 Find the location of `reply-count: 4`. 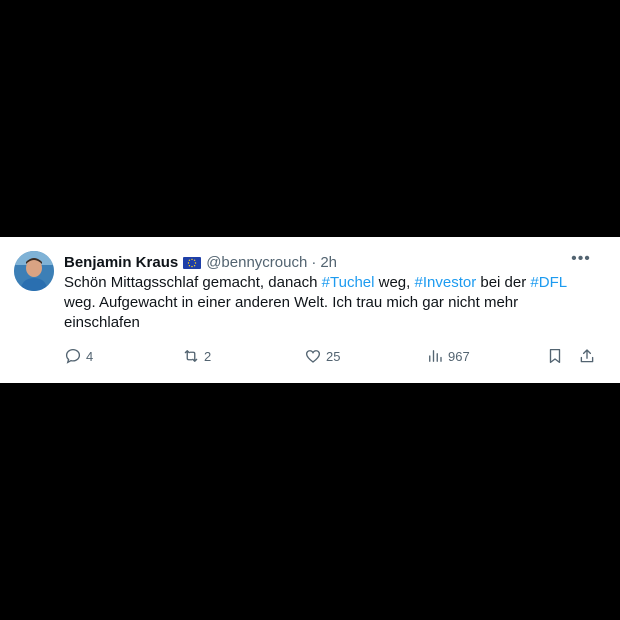

reply-count: 4 is located at coordinates (90, 356).